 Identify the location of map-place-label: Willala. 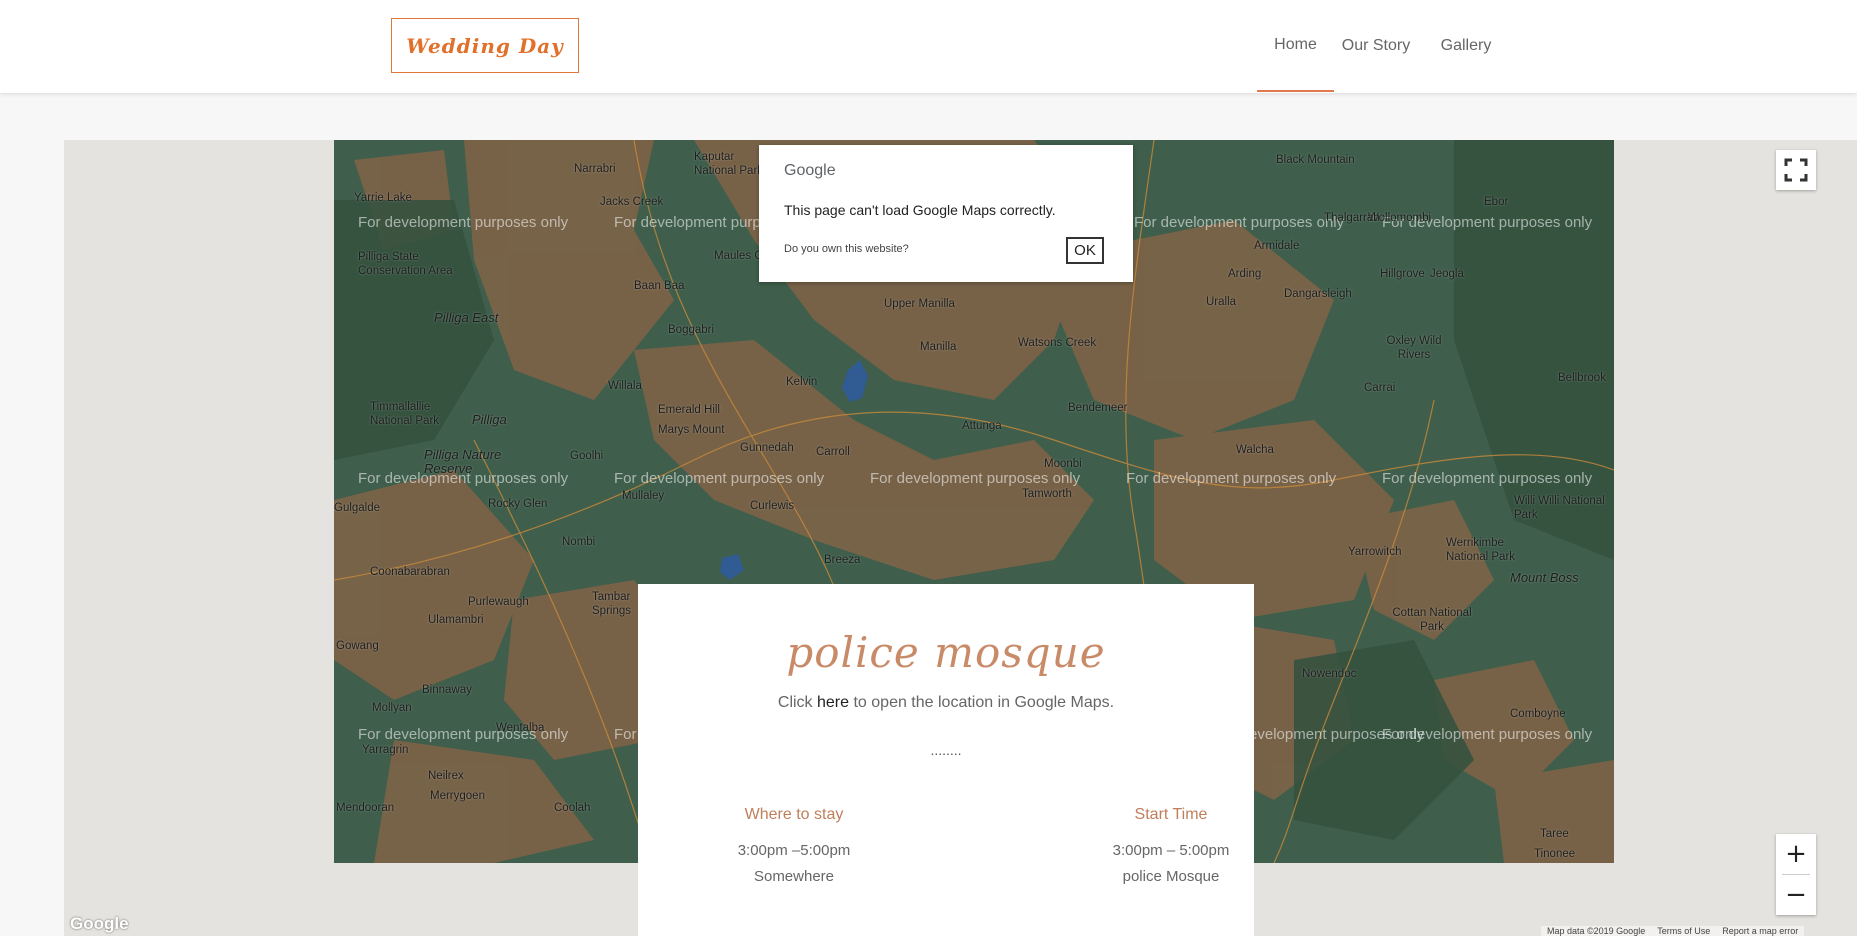
(625, 386).